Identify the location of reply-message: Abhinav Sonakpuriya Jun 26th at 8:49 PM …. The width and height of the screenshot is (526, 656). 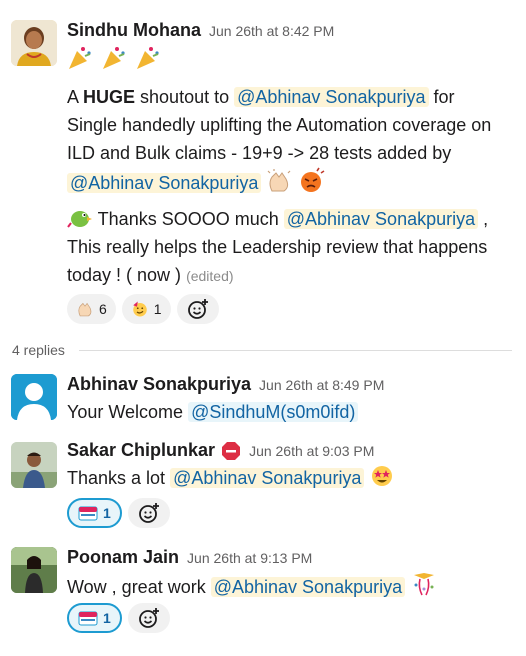
(263, 400).